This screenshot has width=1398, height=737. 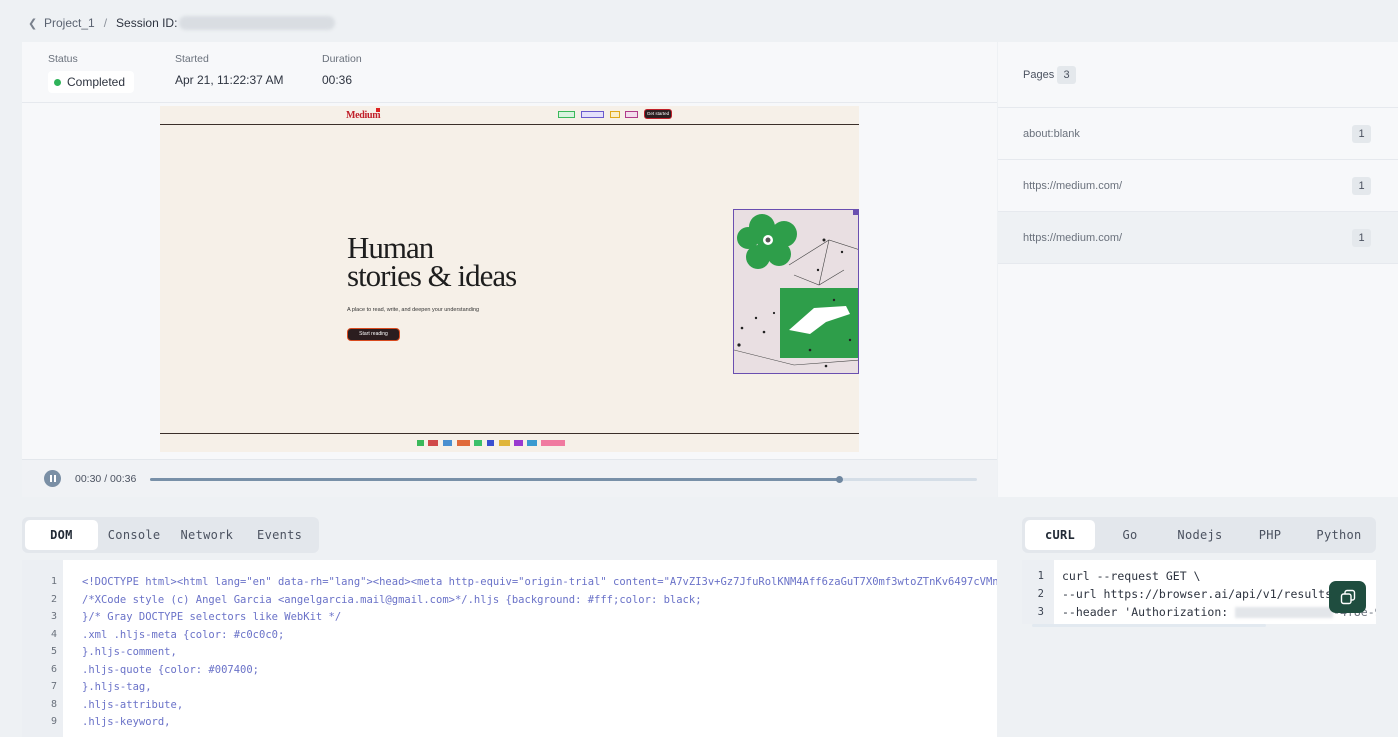 I want to click on playback-time: 00:30 / 00:36, so click(x=106, y=479).